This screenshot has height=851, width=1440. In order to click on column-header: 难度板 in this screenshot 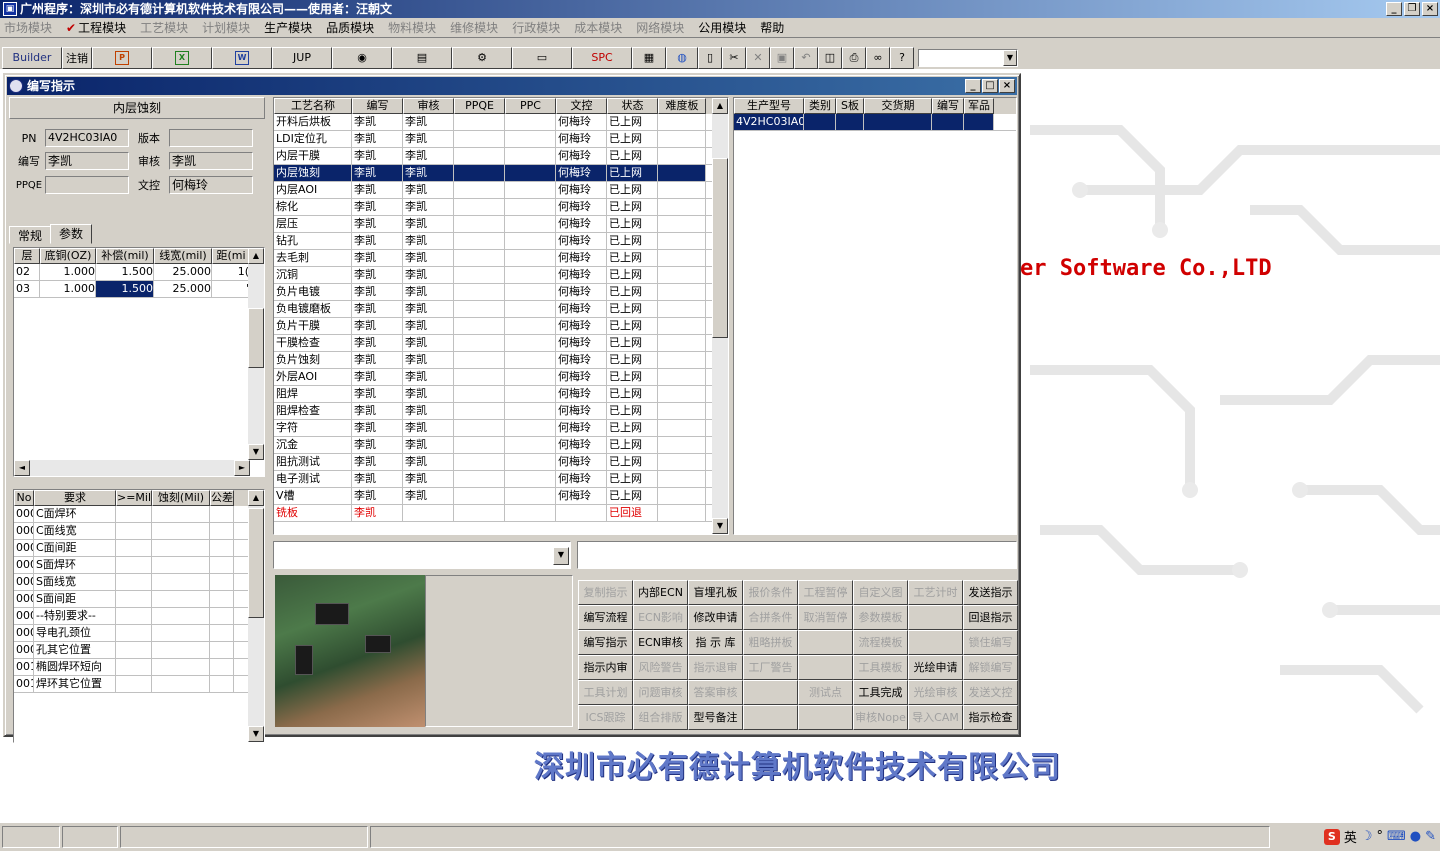, I will do `click(682, 106)`.